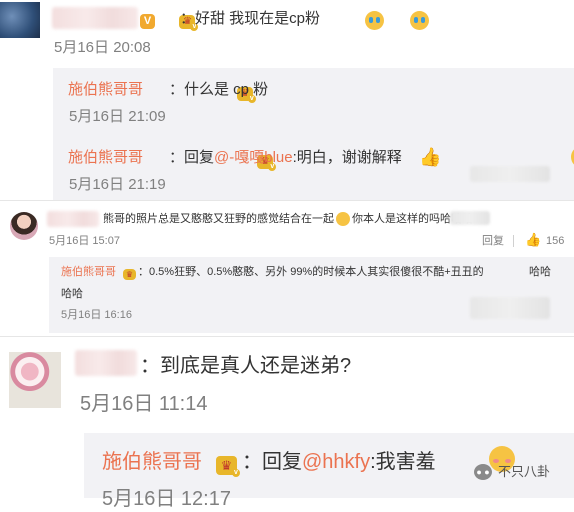 The image size is (574, 512). Describe the element at coordinates (483, 472) in the screenshot. I see `wechat-icon: ● ●` at that location.